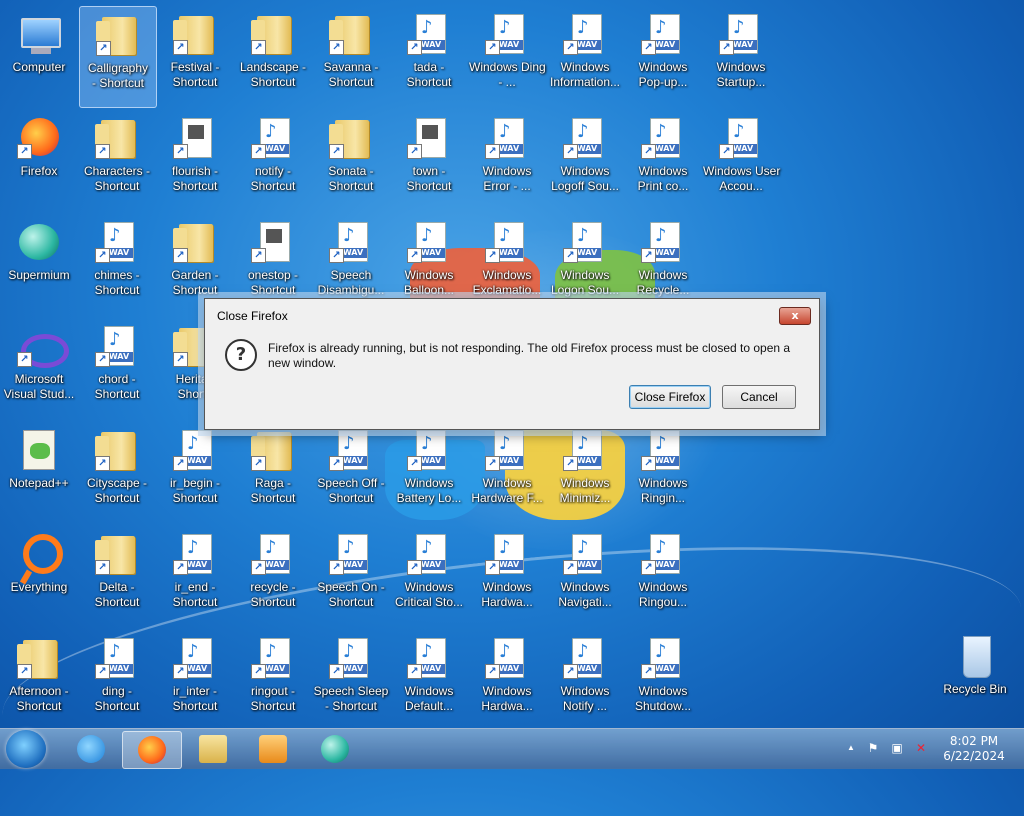 This screenshot has width=1024, height=816. What do you see at coordinates (795, 316) in the screenshot?
I see `dialog-close-button: x` at bounding box center [795, 316].